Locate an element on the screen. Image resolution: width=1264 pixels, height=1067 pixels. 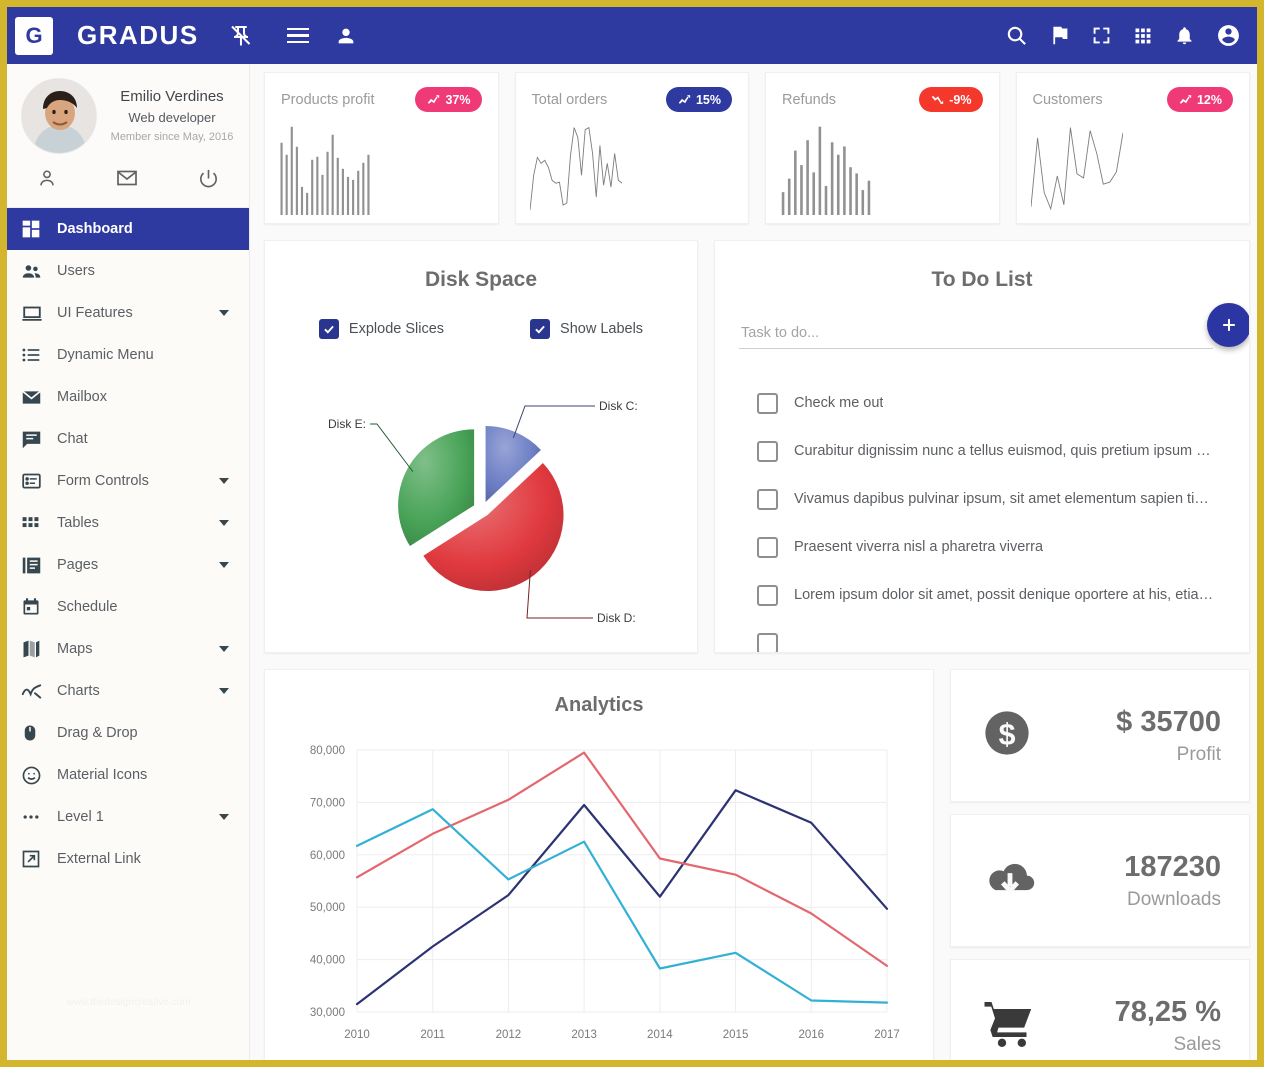
dashboard-icon is located at coordinates (36, 229).